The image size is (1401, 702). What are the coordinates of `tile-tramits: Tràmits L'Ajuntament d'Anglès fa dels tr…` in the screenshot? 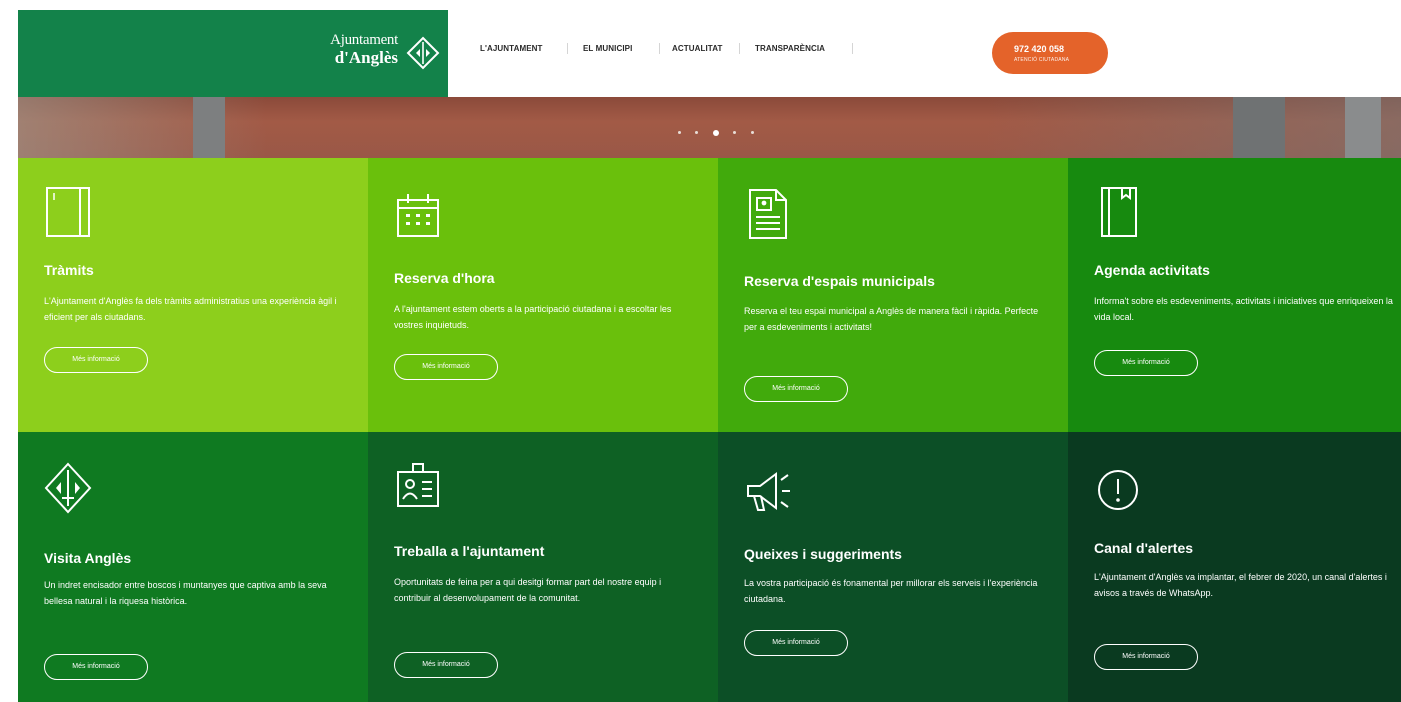 It's located at (193, 295).